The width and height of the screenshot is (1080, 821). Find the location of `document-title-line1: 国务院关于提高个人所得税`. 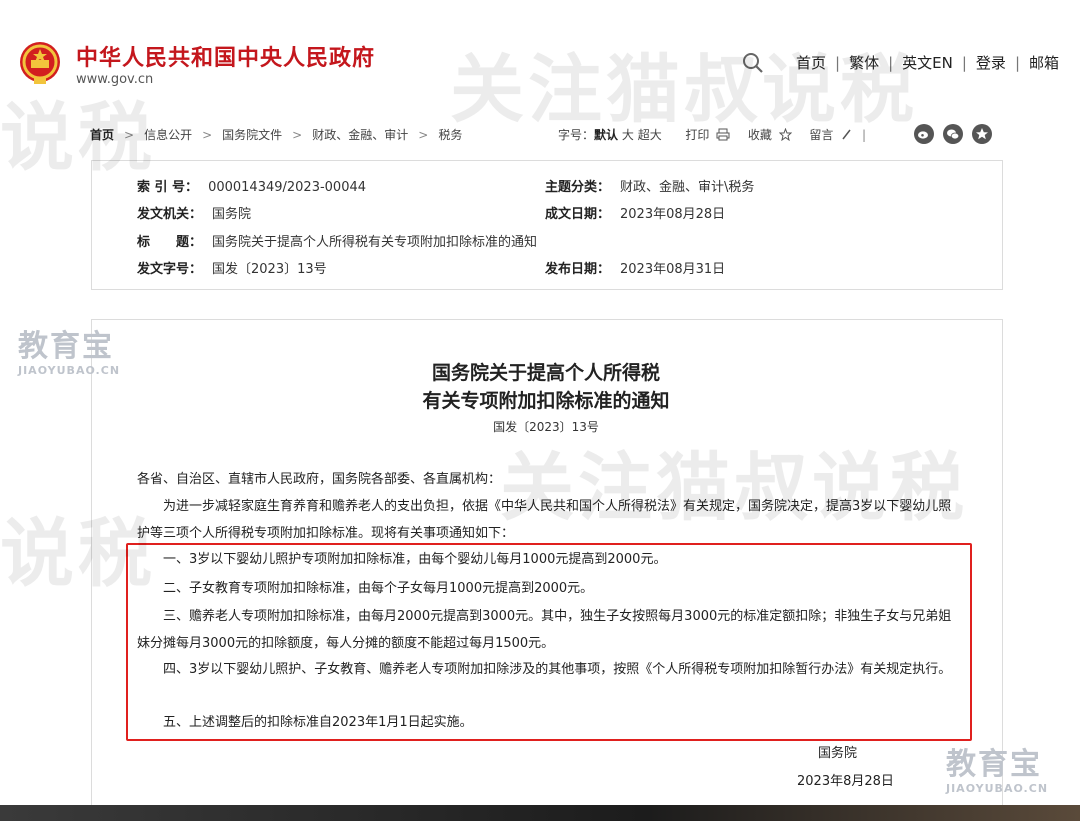

document-title-line1: 国务院关于提高个人所得税 is located at coordinates (545, 373).